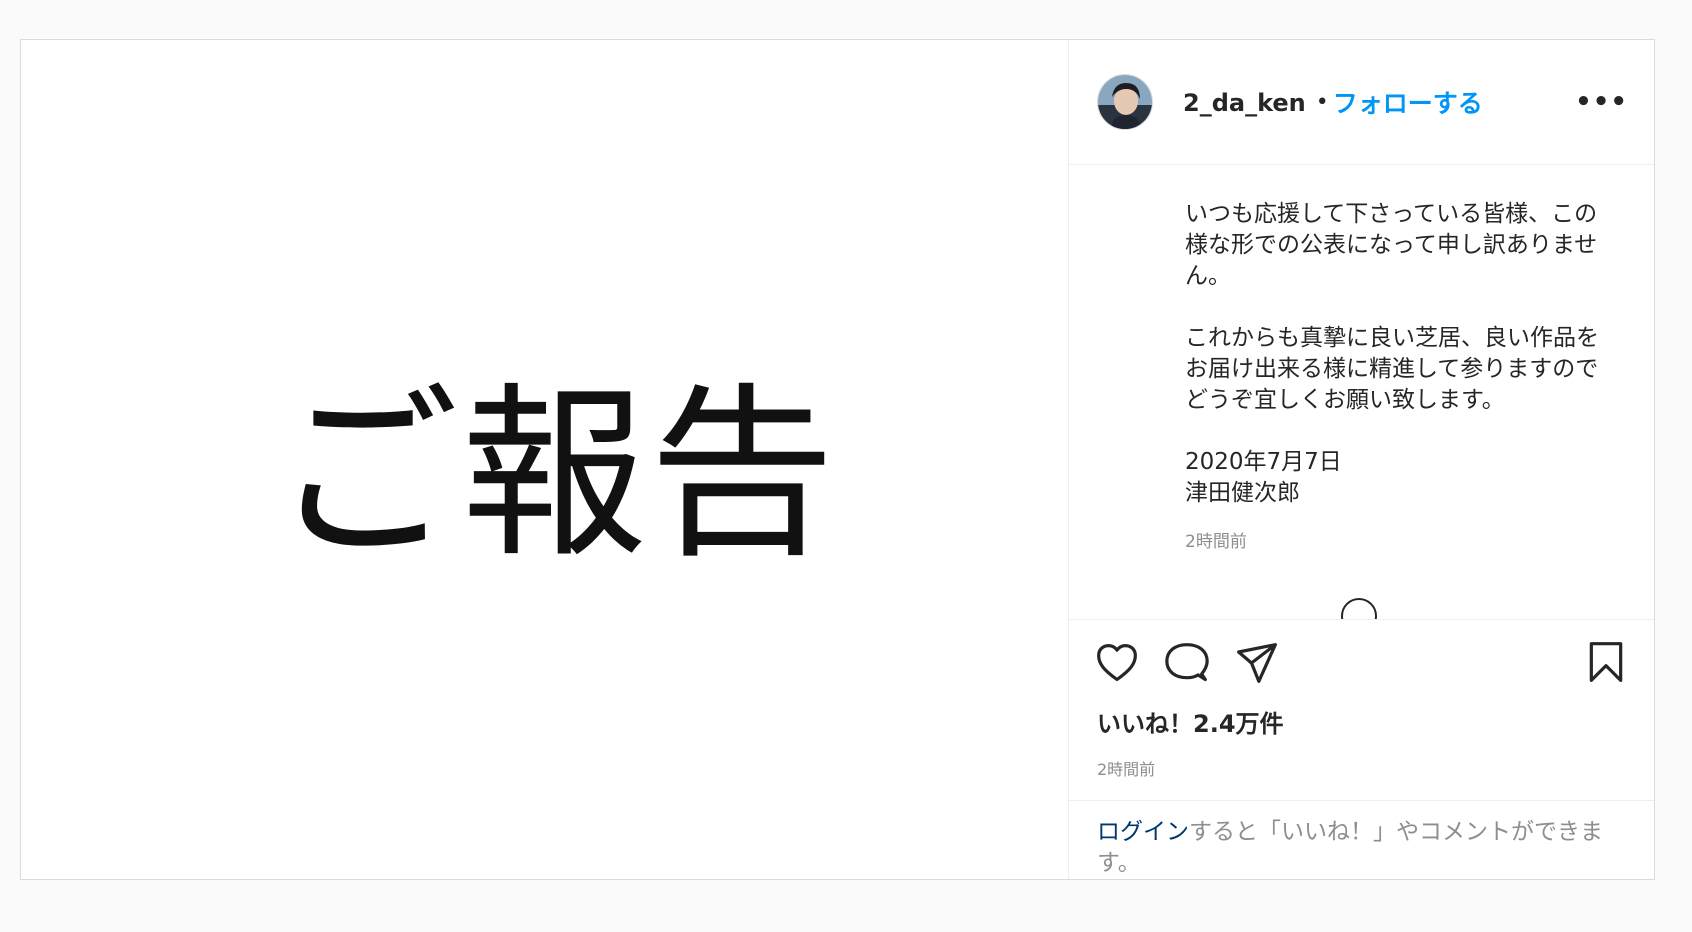 The image size is (1692, 932). Describe the element at coordinates (1216, 542) in the screenshot. I see `caption-timestamp: 2時間前` at that location.